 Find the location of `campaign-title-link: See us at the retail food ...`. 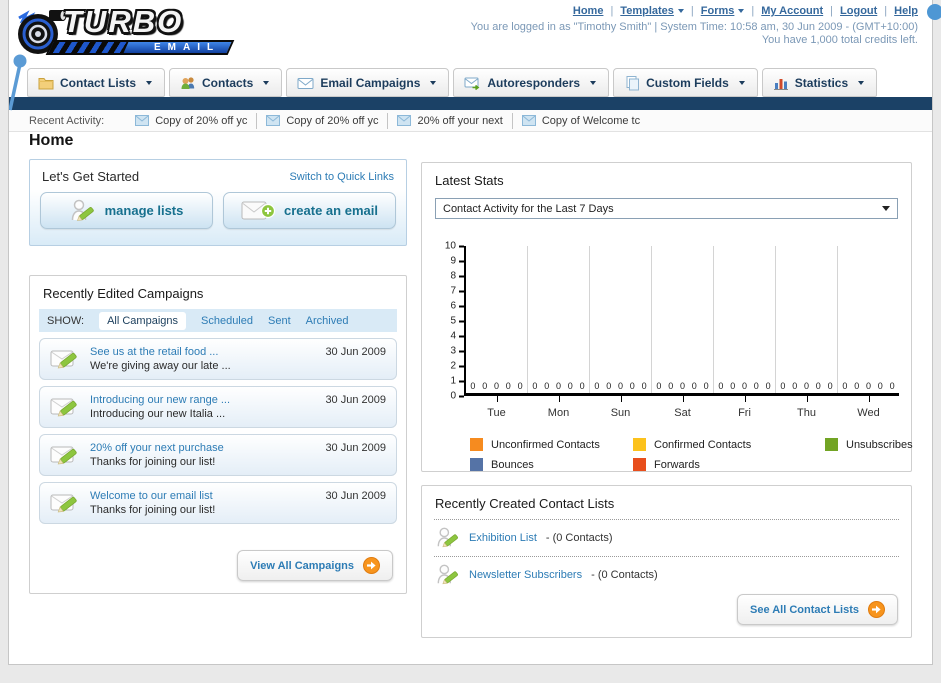

campaign-title-link: See us at the retail food ... is located at coordinates (160, 352).